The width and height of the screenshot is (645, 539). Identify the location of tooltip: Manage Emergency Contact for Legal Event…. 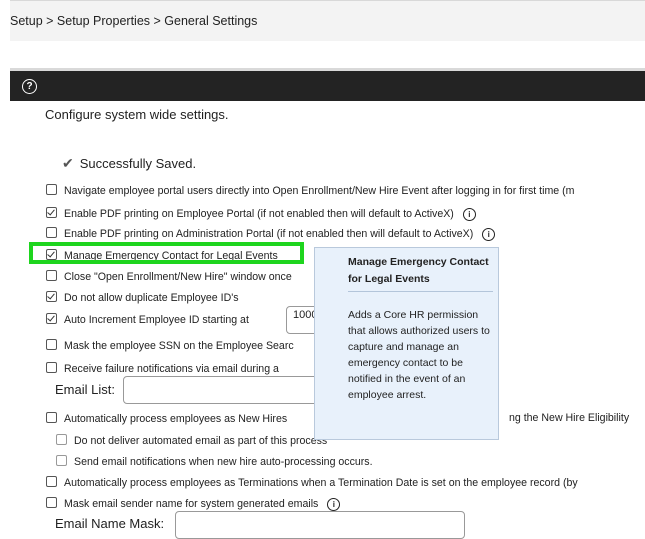
(406, 343).